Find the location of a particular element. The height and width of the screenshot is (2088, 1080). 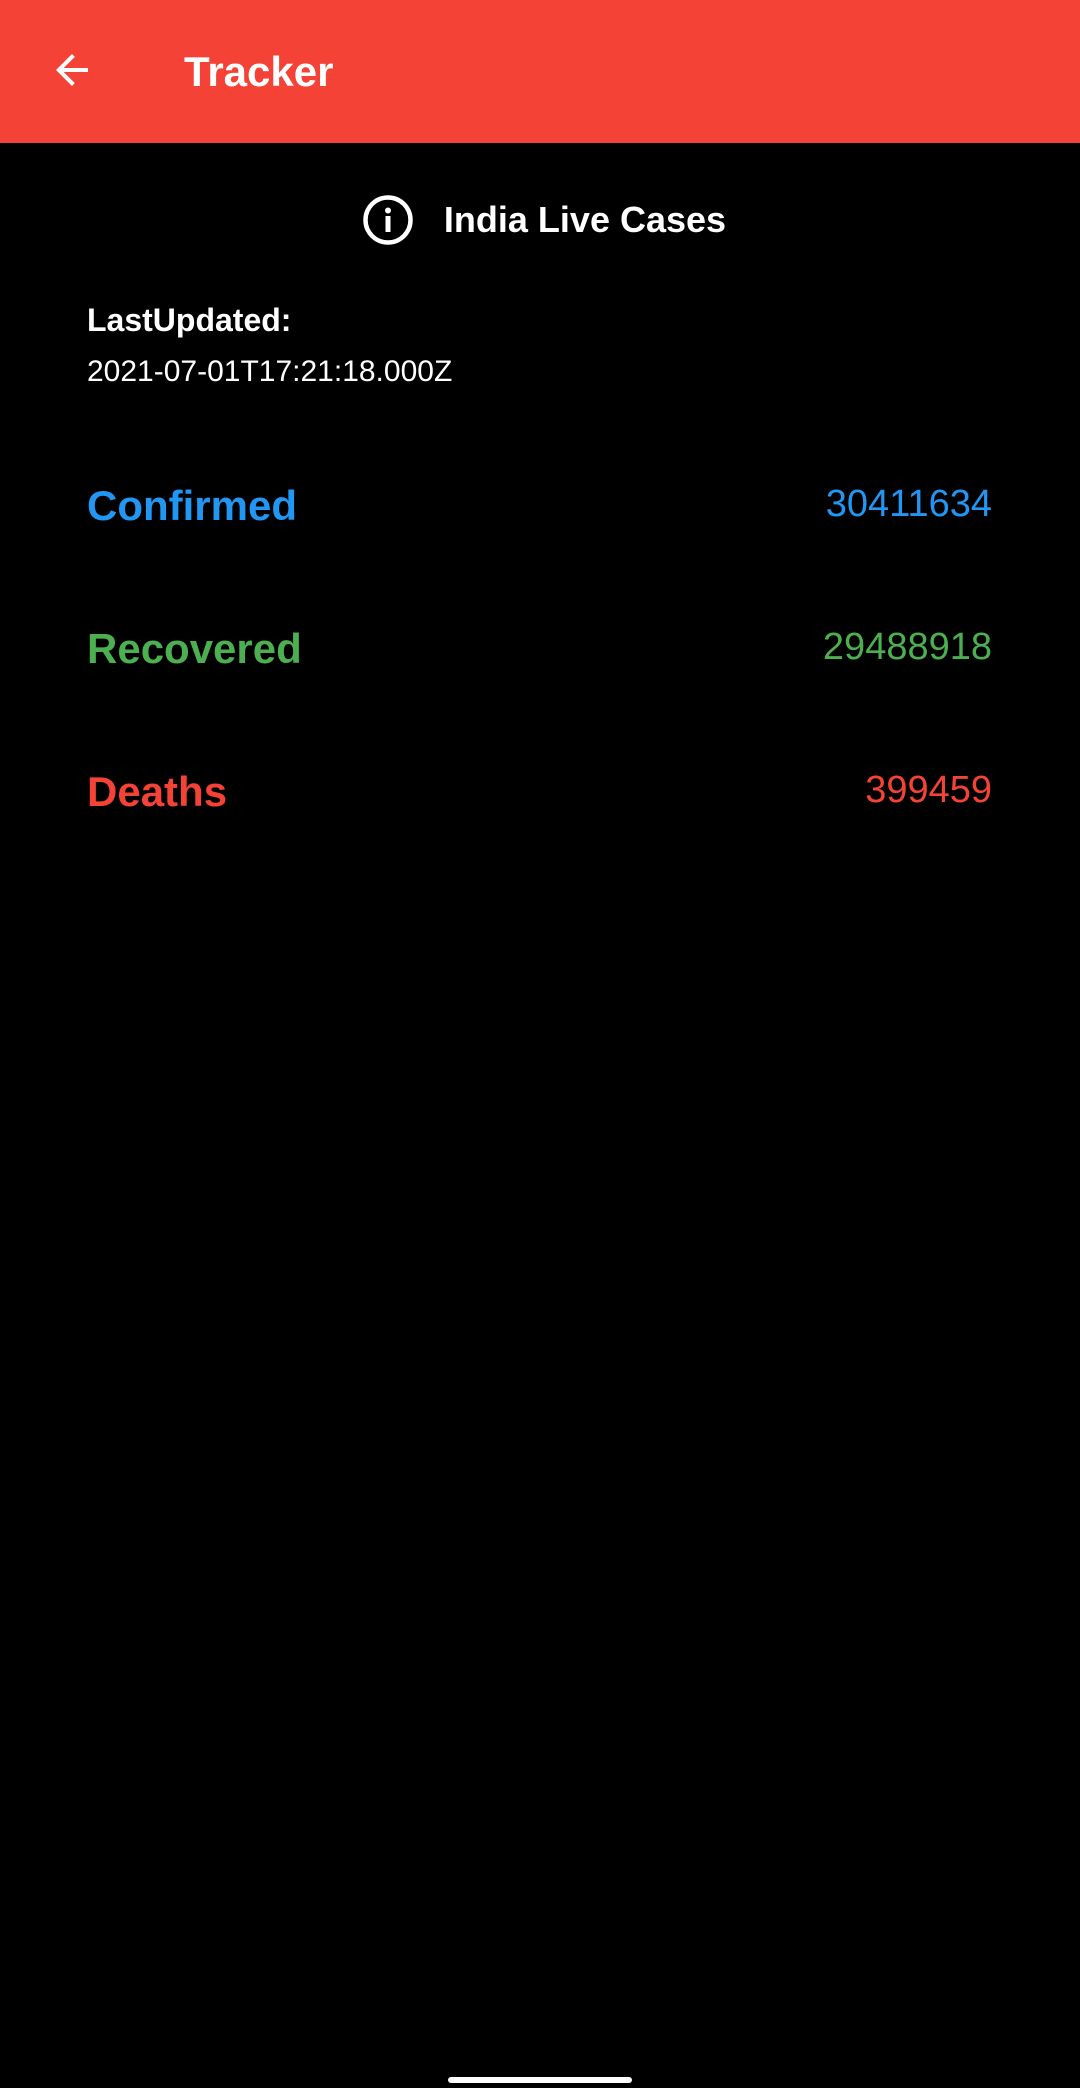

last-updated-label: LastUpdated: is located at coordinates (189, 320).